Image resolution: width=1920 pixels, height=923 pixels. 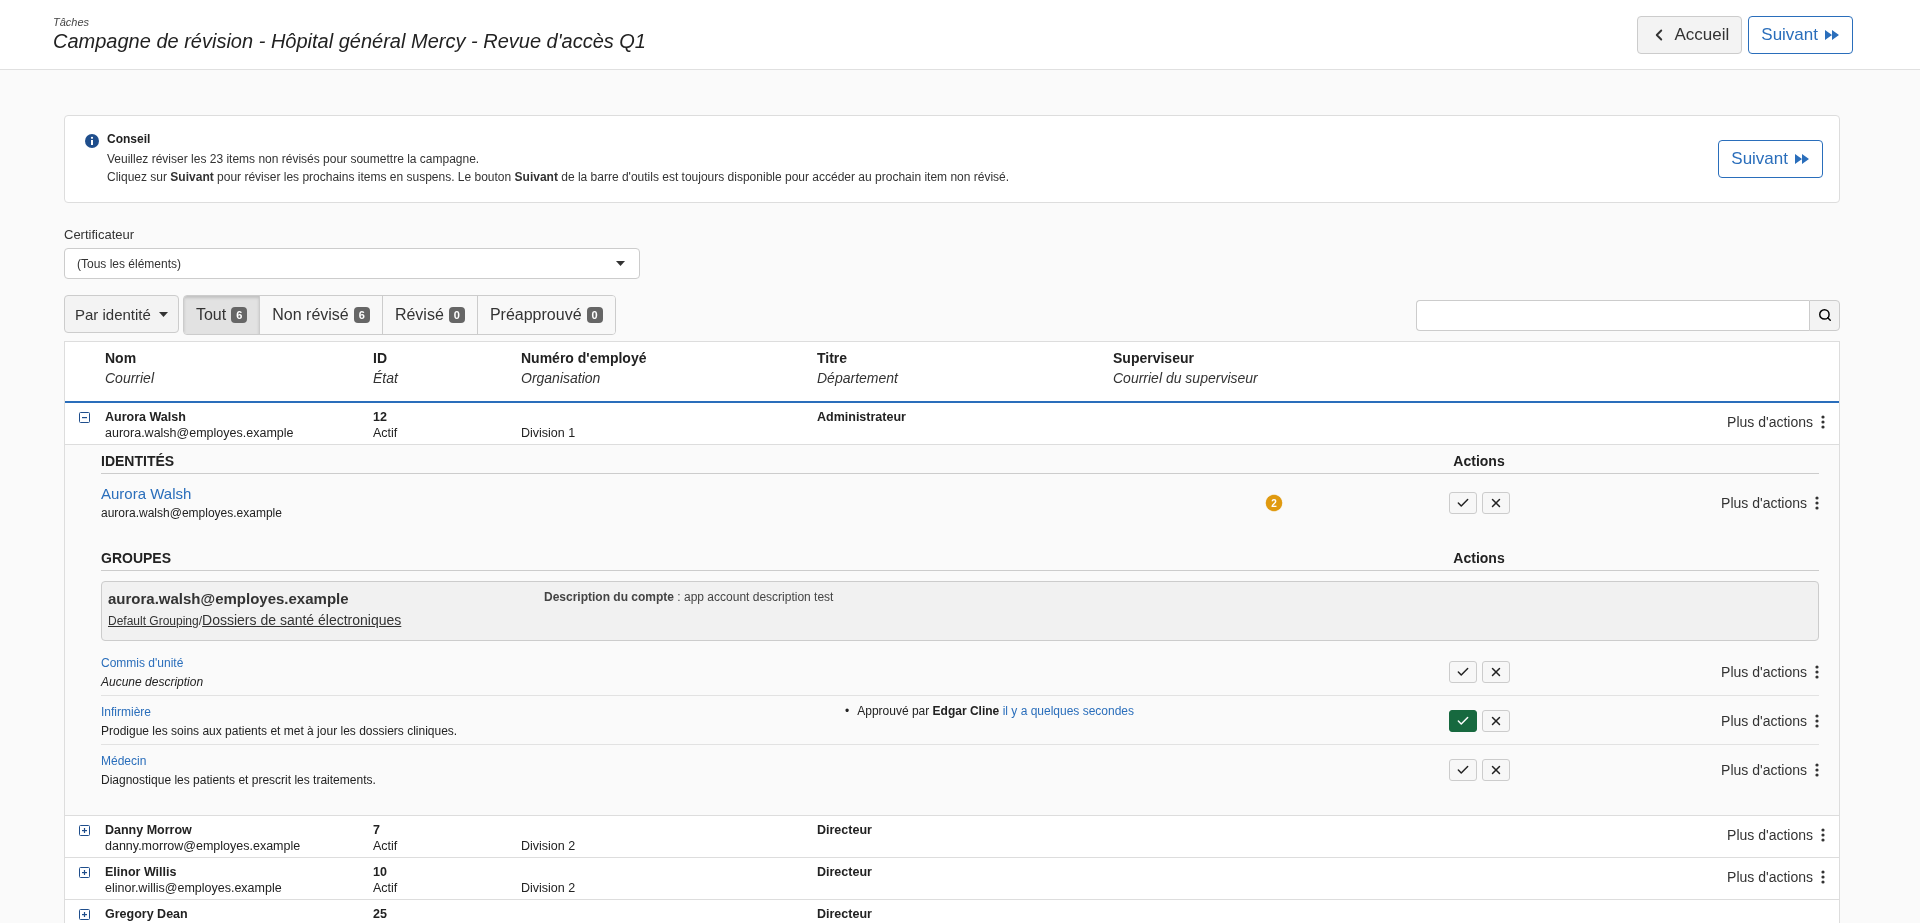 I want to click on table-cell-text: Gregory Dean, so click(x=147, y=914).